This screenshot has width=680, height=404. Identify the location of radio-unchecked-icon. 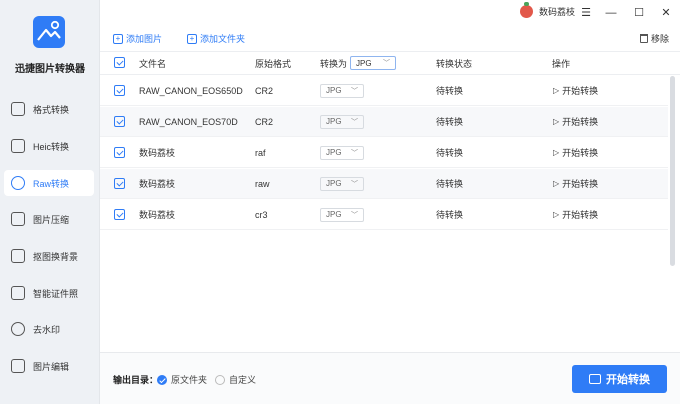
(220, 379).